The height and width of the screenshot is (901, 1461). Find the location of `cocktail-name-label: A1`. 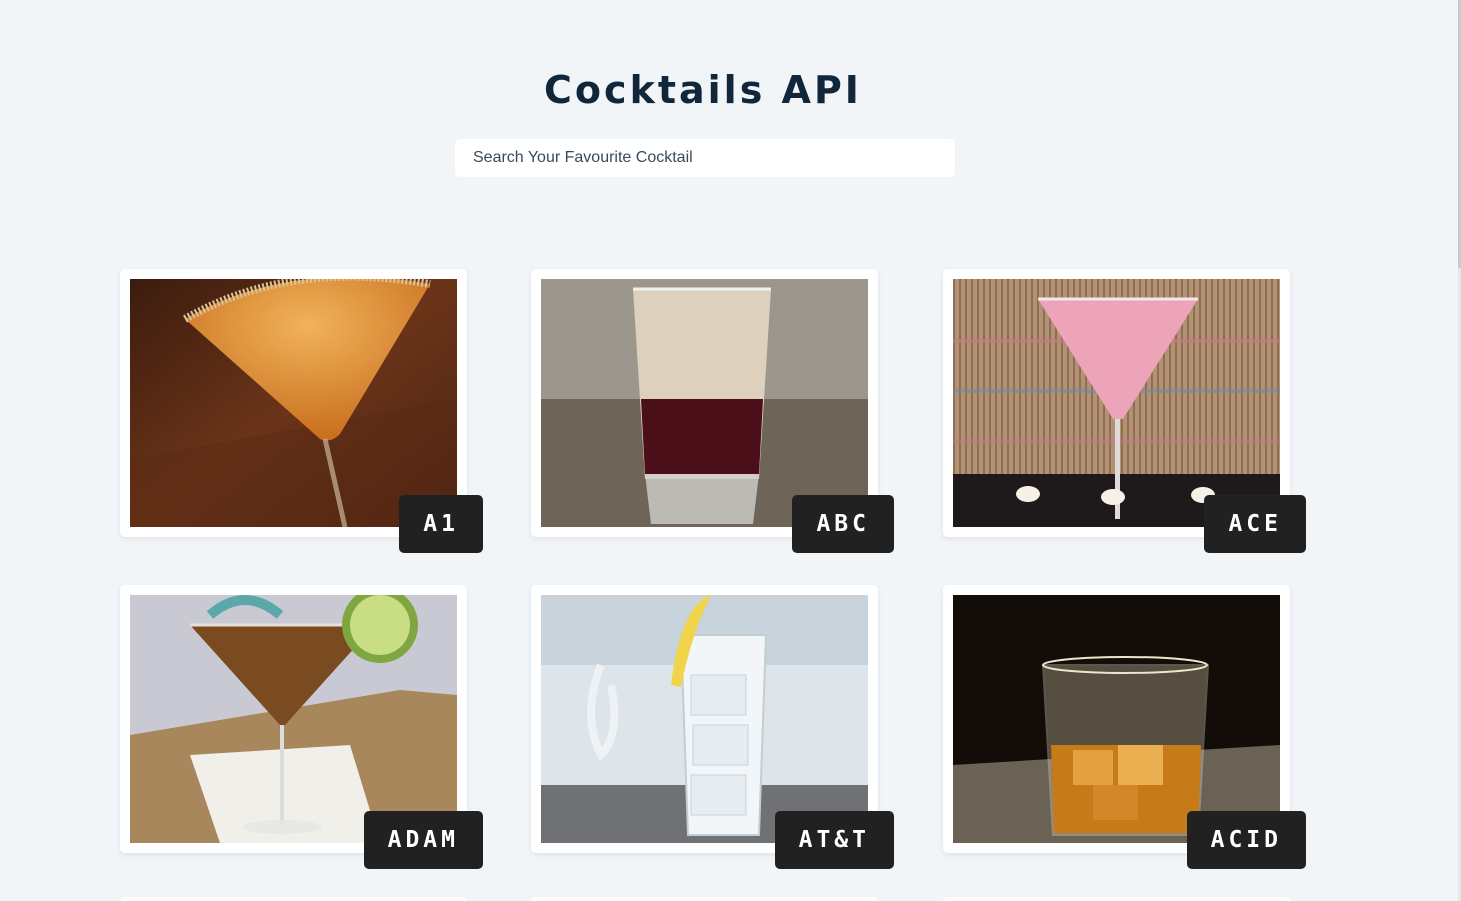

cocktail-name-label: A1 is located at coordinates (441, 524).